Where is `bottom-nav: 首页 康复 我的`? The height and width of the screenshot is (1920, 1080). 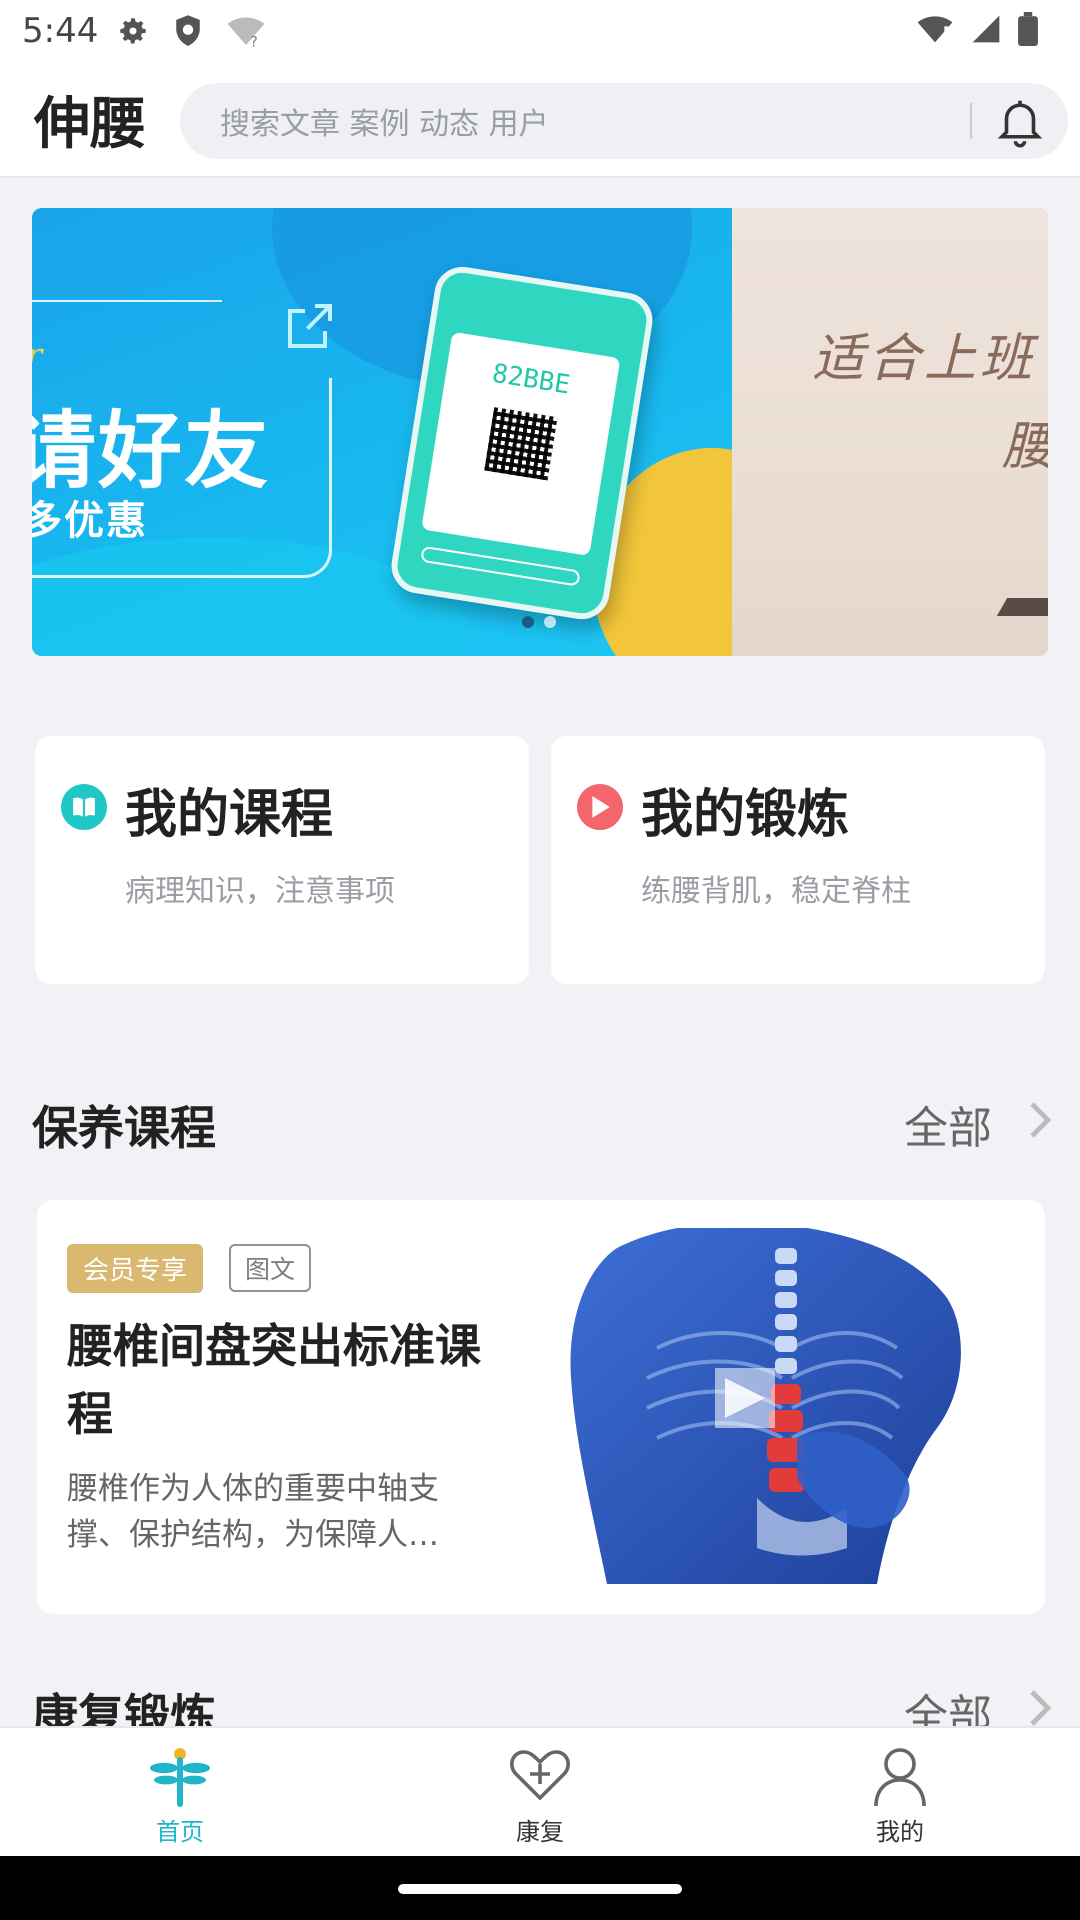
bottom-nav: 首页 康复 我的 is located at coordinates (540, 1791).